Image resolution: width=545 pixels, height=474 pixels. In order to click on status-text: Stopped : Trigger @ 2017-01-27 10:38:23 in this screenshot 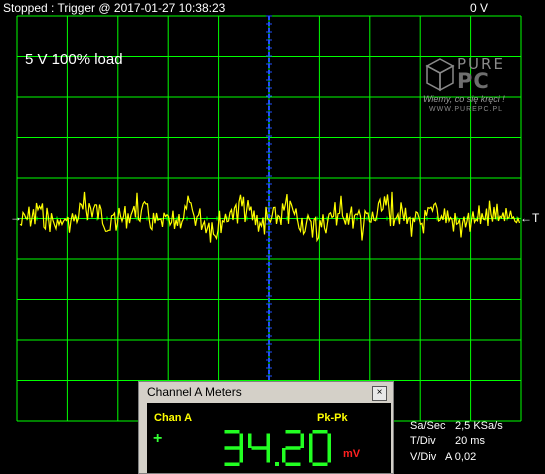, I will do `click(114, 8)`.